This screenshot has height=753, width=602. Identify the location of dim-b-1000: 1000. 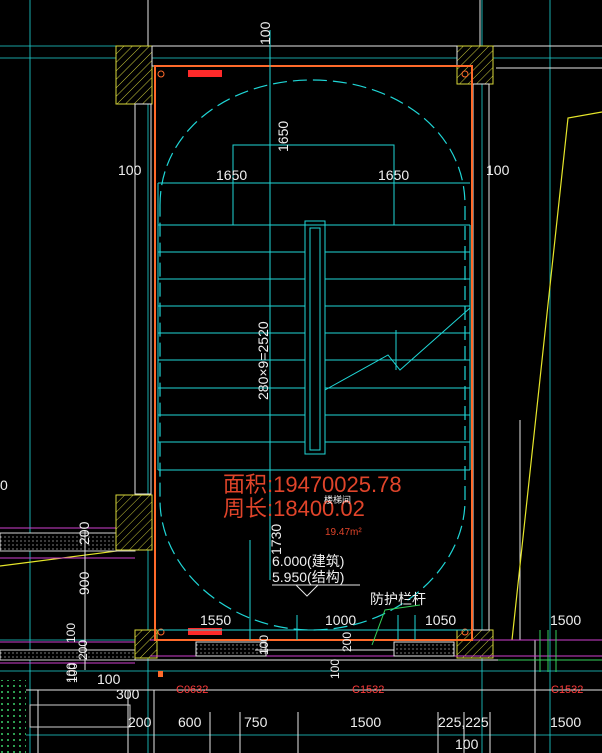
(340, 620).